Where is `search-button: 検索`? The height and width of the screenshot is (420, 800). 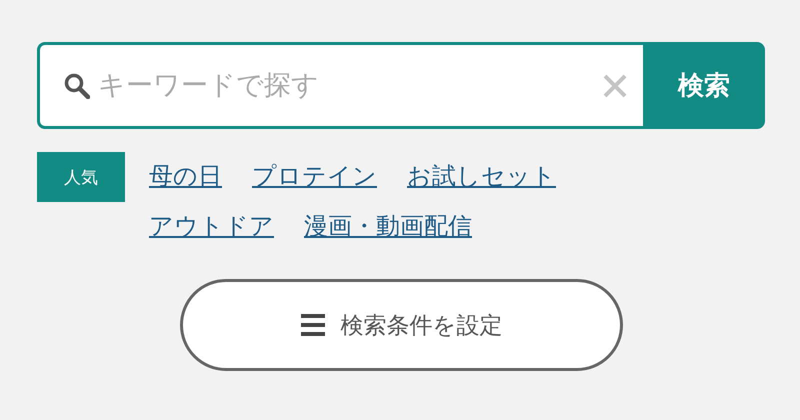
search-button: 検索 is located at coordinates (704, 85).